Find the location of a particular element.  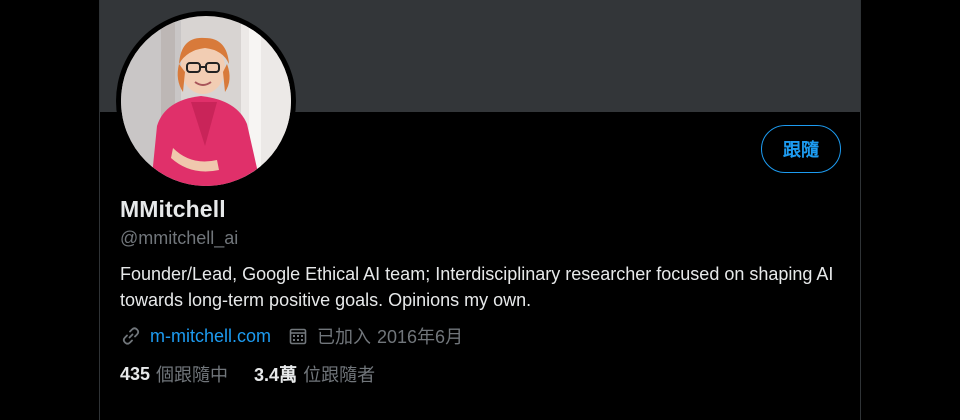

followers-stat: 3.4萬 位跟隨者 is located at coordinates (314, 374).